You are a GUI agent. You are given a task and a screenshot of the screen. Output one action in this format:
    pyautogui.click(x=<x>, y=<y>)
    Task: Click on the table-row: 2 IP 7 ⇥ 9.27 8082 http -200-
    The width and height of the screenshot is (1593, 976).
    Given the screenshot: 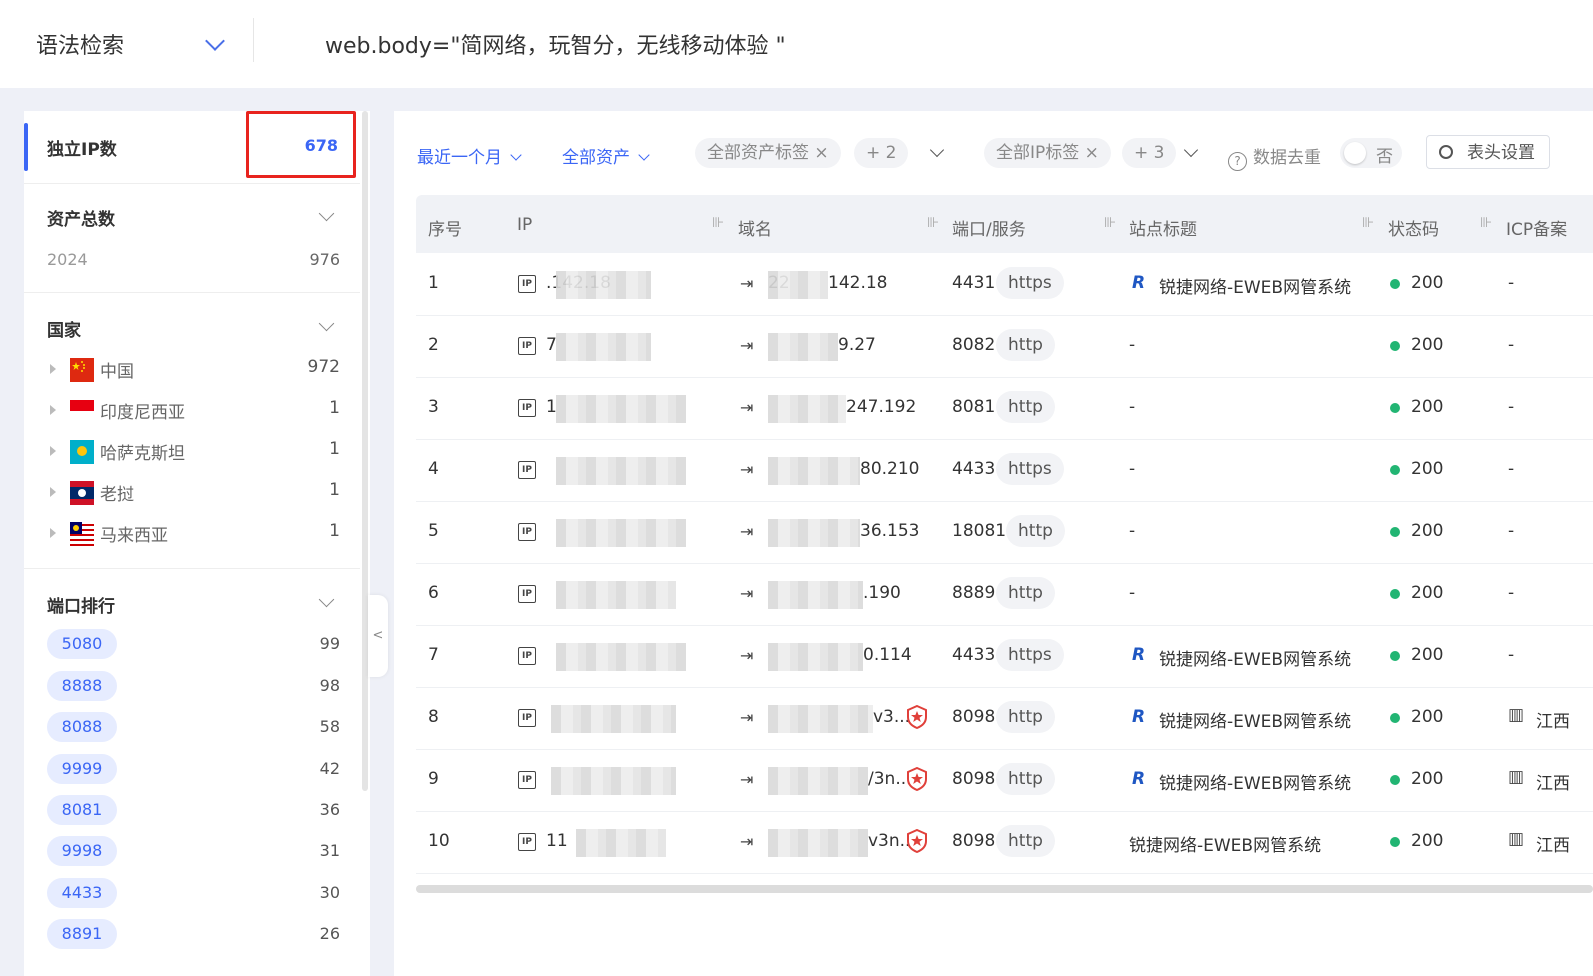 What is the action you would take?
    pyautogui.click(x=1004, y=346)
    